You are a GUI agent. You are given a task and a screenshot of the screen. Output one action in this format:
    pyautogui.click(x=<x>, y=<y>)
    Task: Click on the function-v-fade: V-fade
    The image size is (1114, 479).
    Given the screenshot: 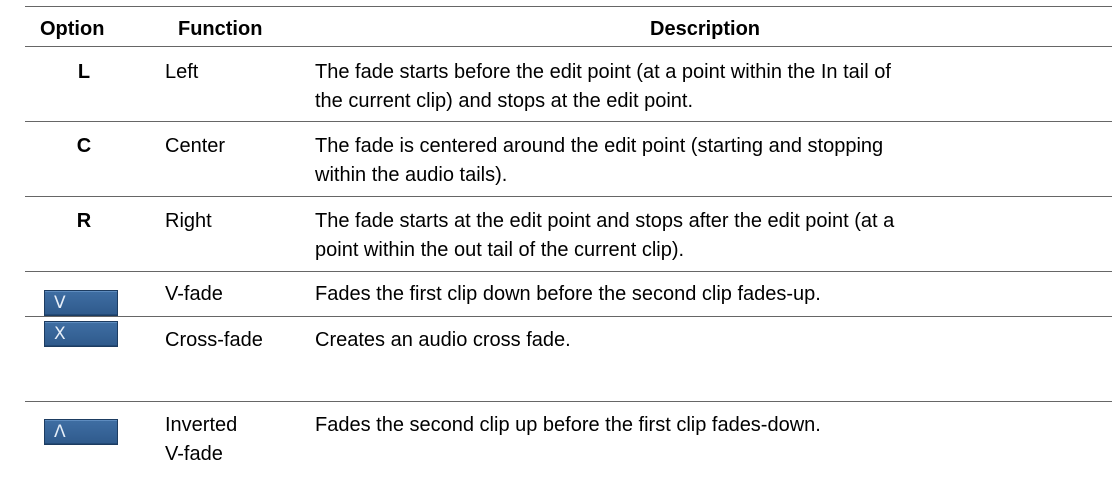 What is the action you would take?
    pyautogui.click(x=194, y=294)
    